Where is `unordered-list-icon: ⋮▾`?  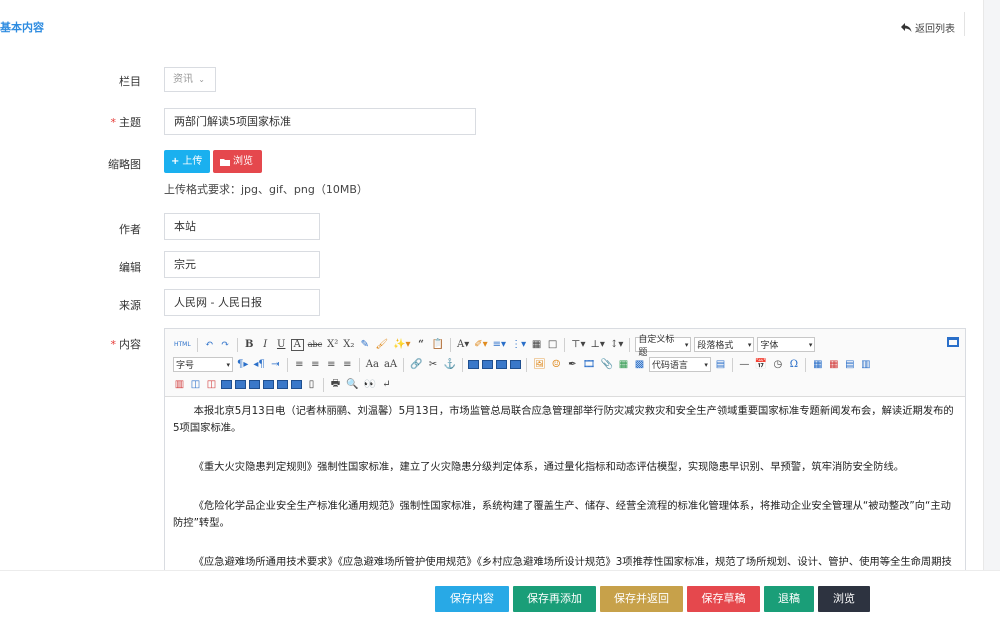
unordered-list-icon: ⋮▾ is located at coordinates (518, 344).